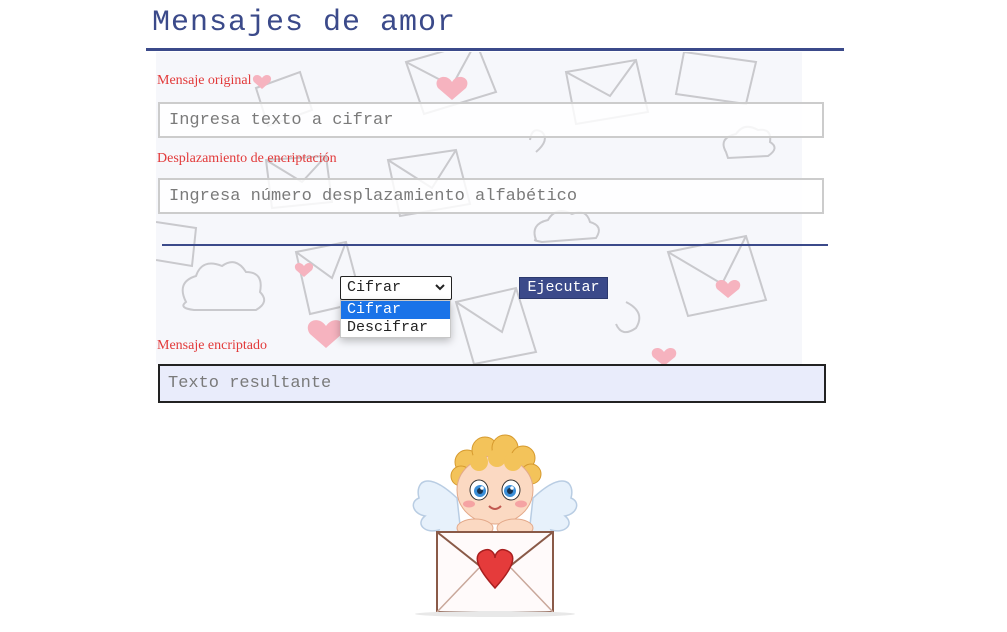 This screenshot has width=1007, height=632. What do you see at coordinates (395, 328) in the screenshot?
I see `mode-option-descifrar: Descifrar` at bounding box center [395, 328].